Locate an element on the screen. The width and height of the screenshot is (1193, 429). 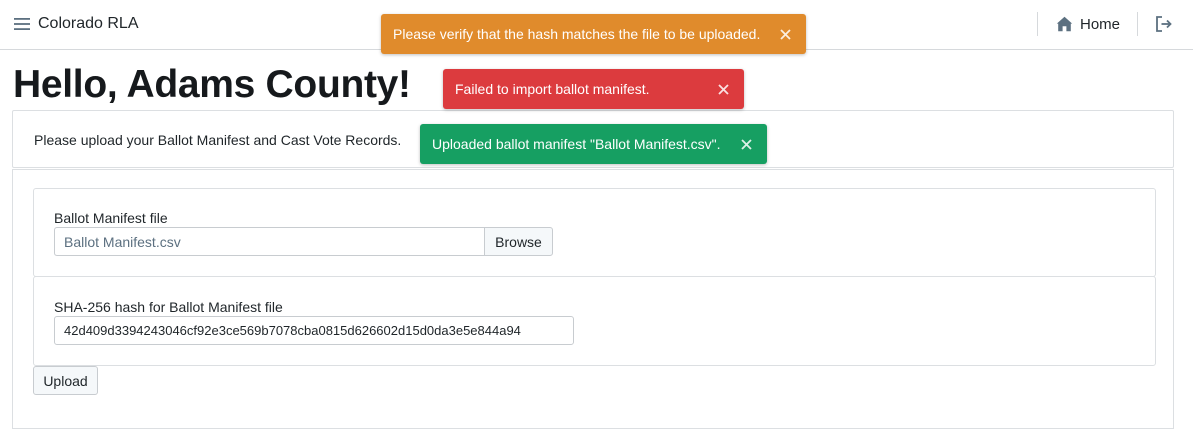
logout-icon is located at coordinates (1164, 24).